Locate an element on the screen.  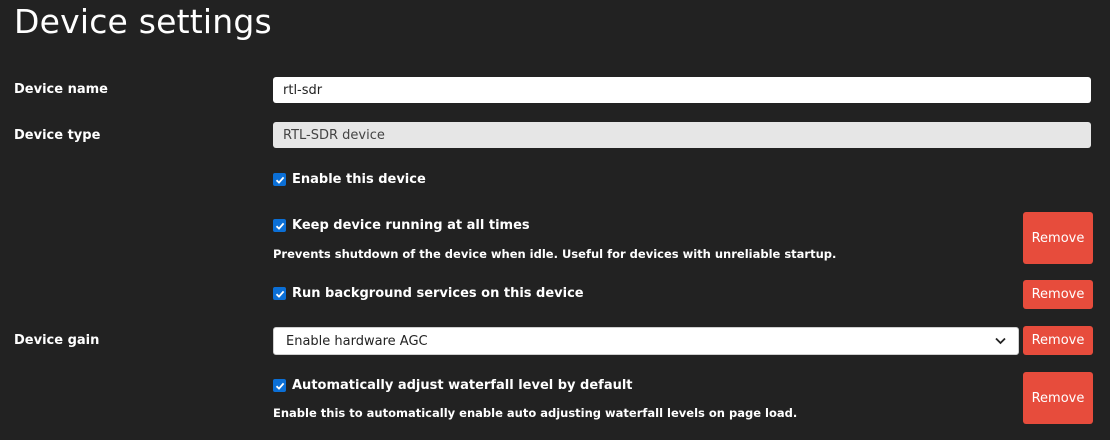
auto-waterfall-checkbox is located at coordinates (279, 385).